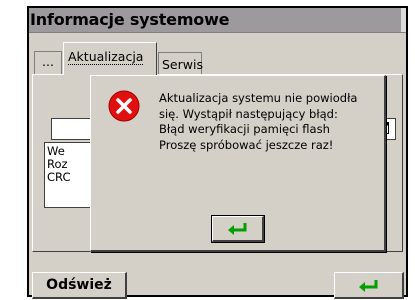  I want to click on error-icon, so click(124, 106).